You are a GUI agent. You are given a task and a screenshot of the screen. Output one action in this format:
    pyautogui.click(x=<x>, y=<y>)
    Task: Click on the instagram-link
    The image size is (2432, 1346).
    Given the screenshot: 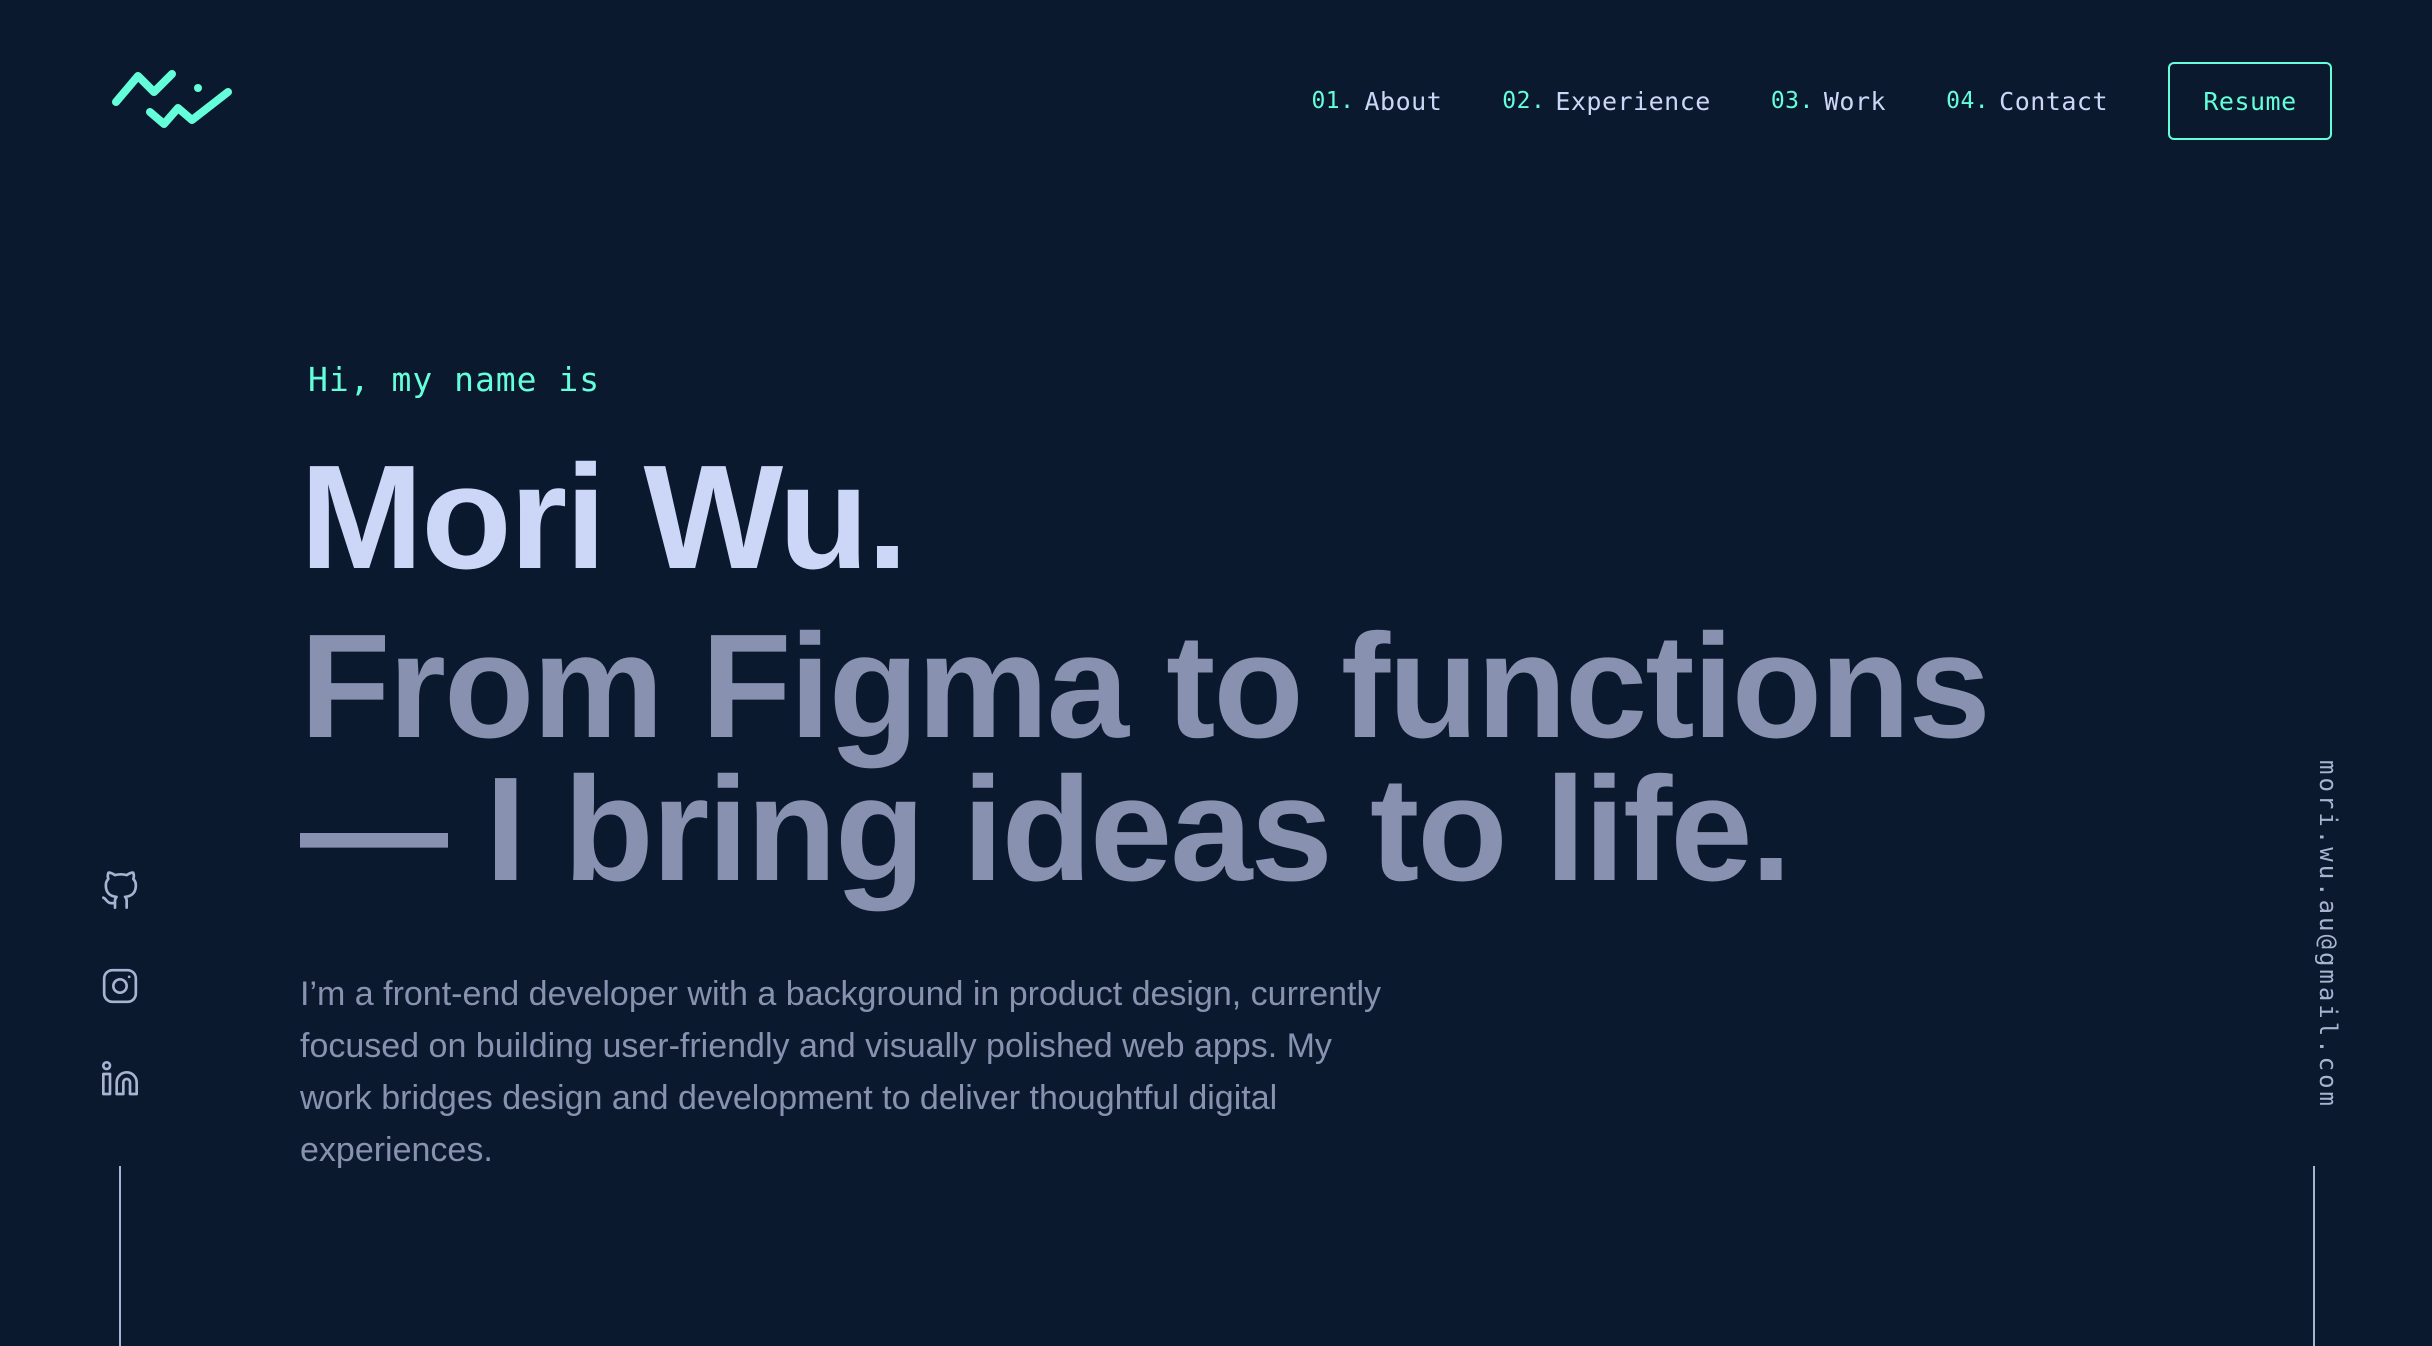 What is the action you would take?
    pyautogui.click(x=120, y=986)
    